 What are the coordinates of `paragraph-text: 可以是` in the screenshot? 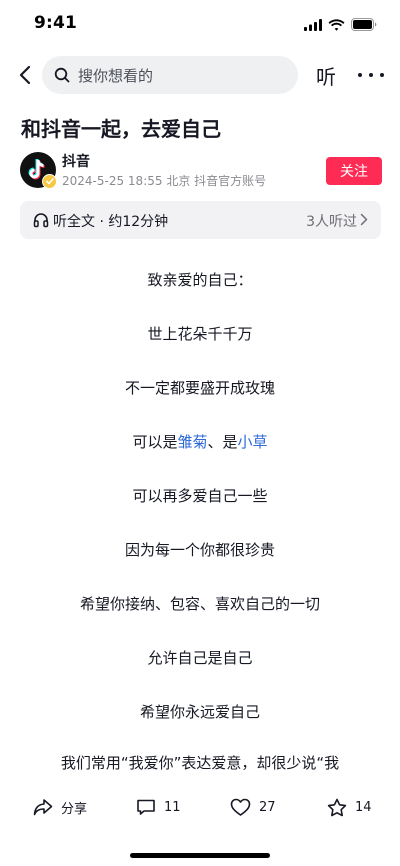 It's located at (155, 442).